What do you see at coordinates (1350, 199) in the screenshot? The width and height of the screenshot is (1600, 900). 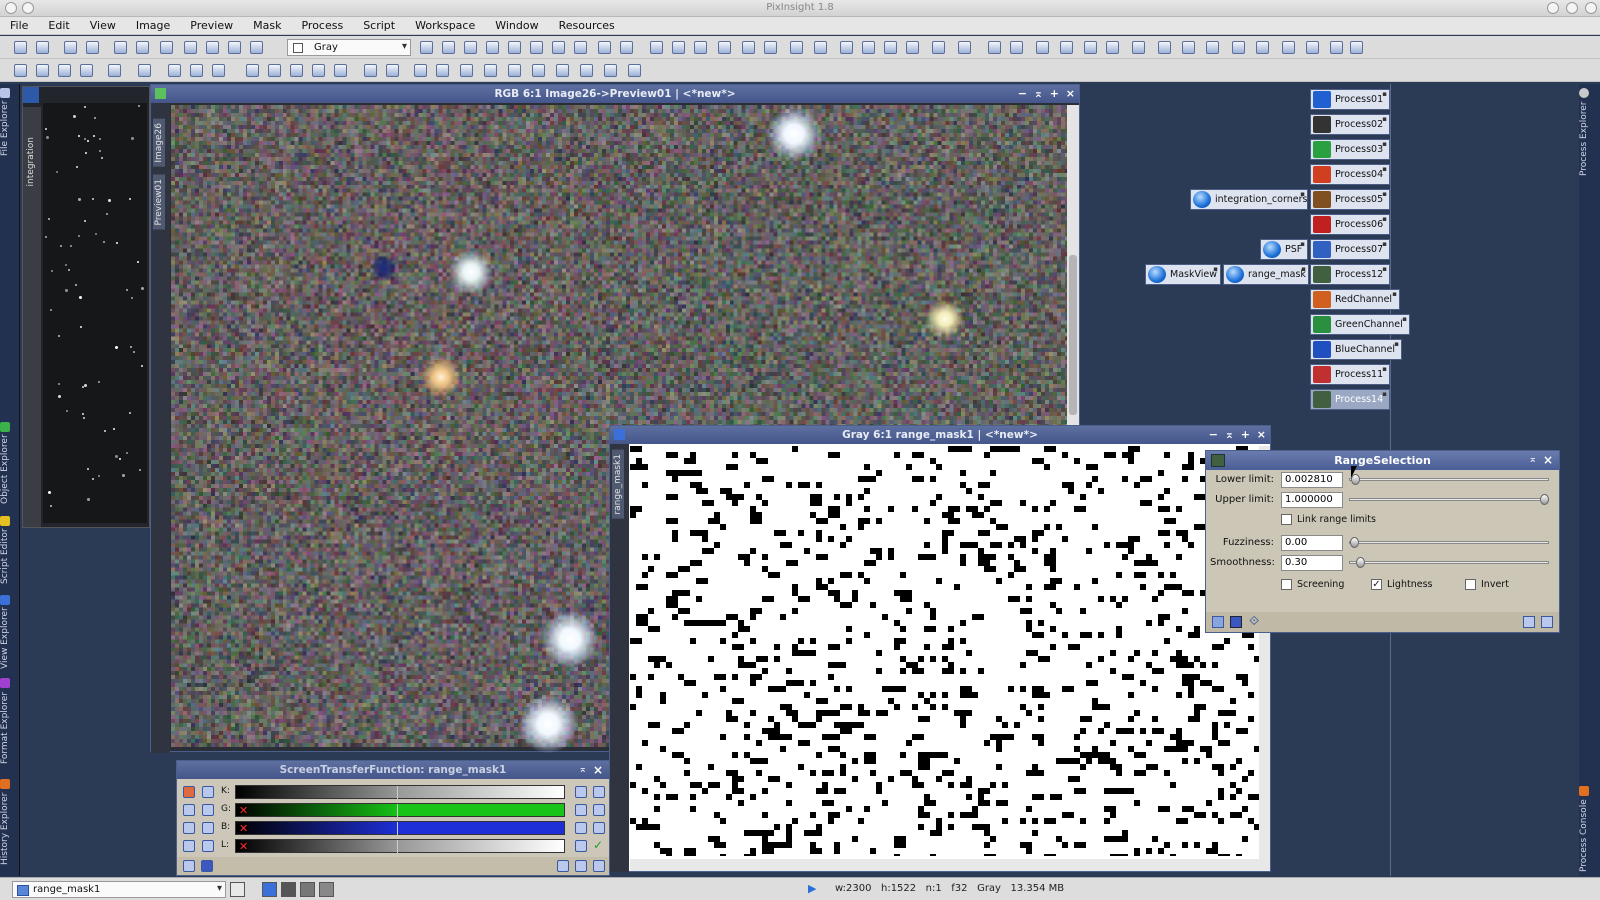 I see `process-icon-process05: Process05 ▪` at bounding box center [1350, 199].